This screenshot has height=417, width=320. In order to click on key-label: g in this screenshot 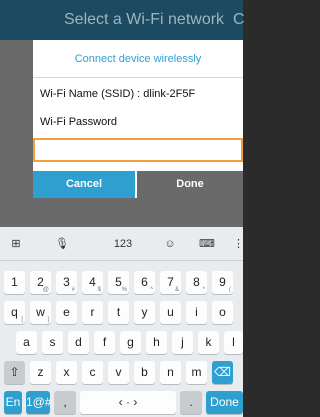, I will do `click(130, 342)`.